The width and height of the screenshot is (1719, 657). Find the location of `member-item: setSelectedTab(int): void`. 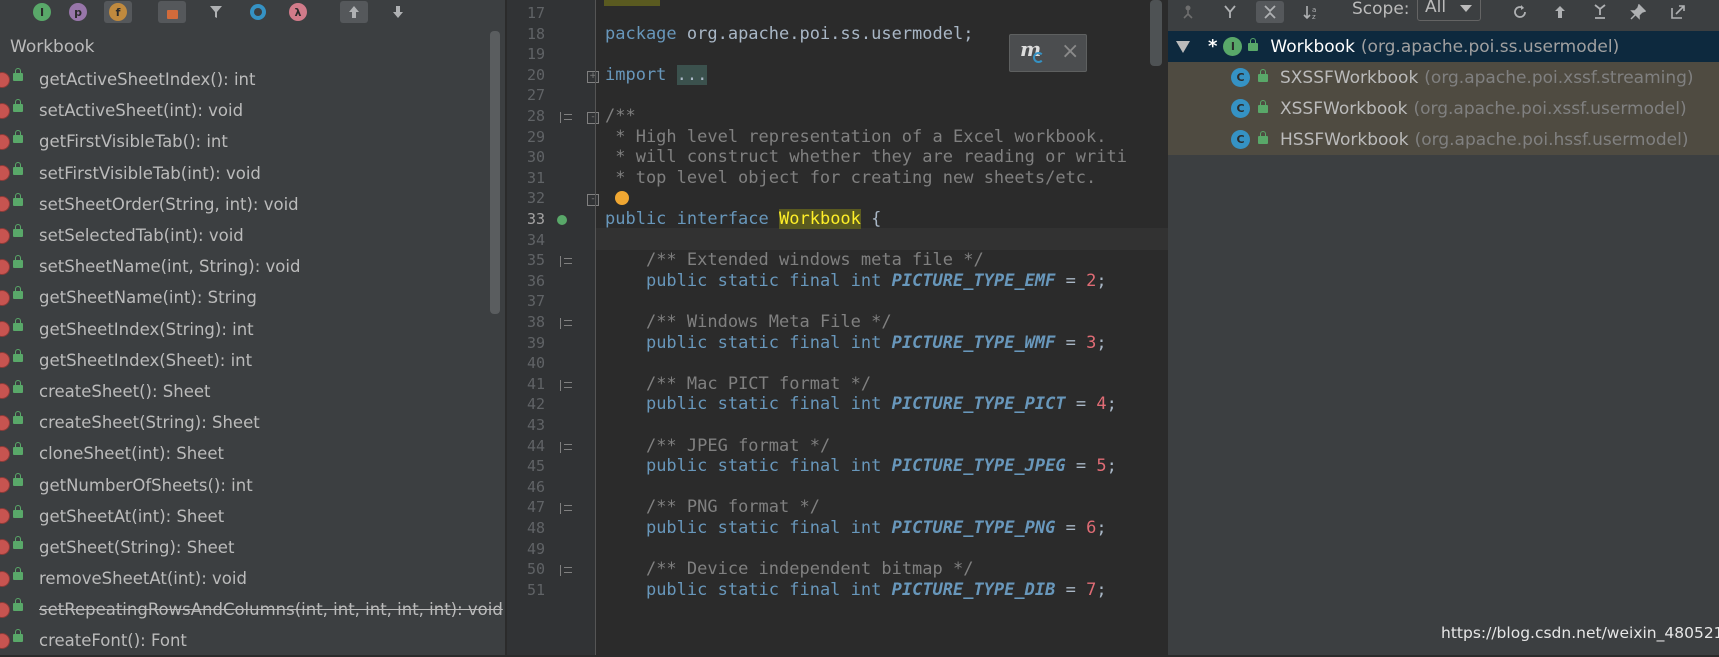

member-item: setSelectedTab(int): void is located at coordinates (247, 235).